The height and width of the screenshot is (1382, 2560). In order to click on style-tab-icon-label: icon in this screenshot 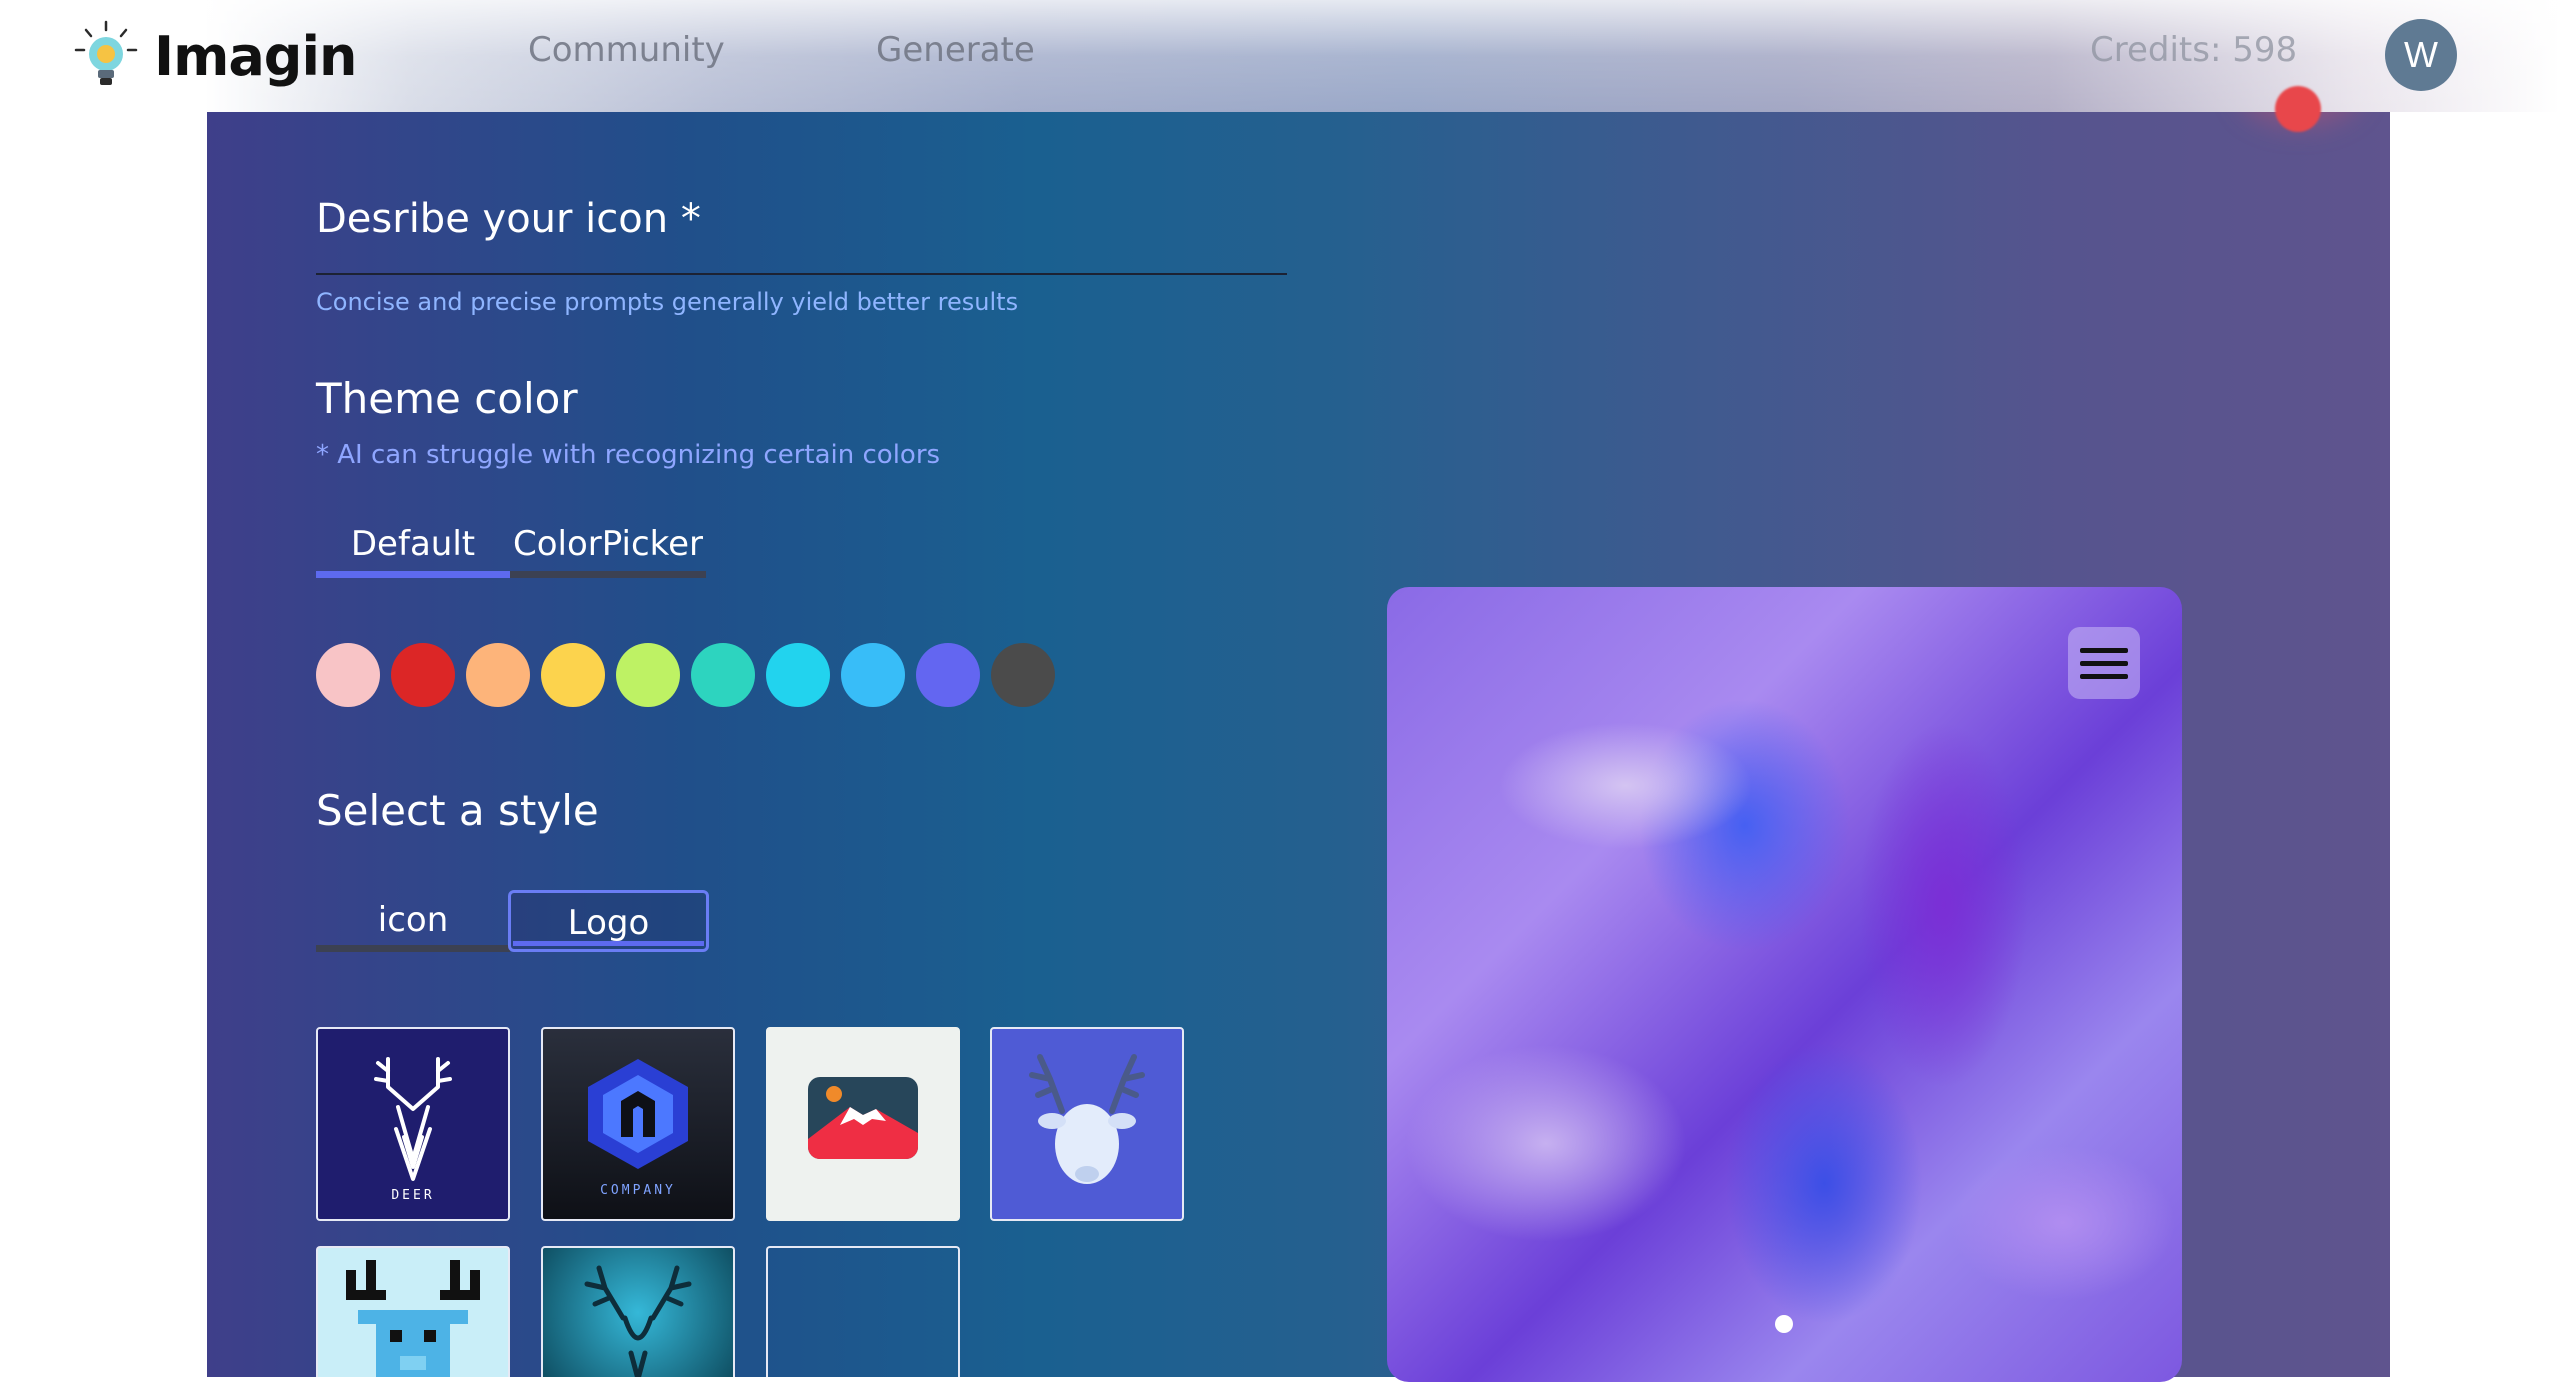, I will do `click(413, 920)`.